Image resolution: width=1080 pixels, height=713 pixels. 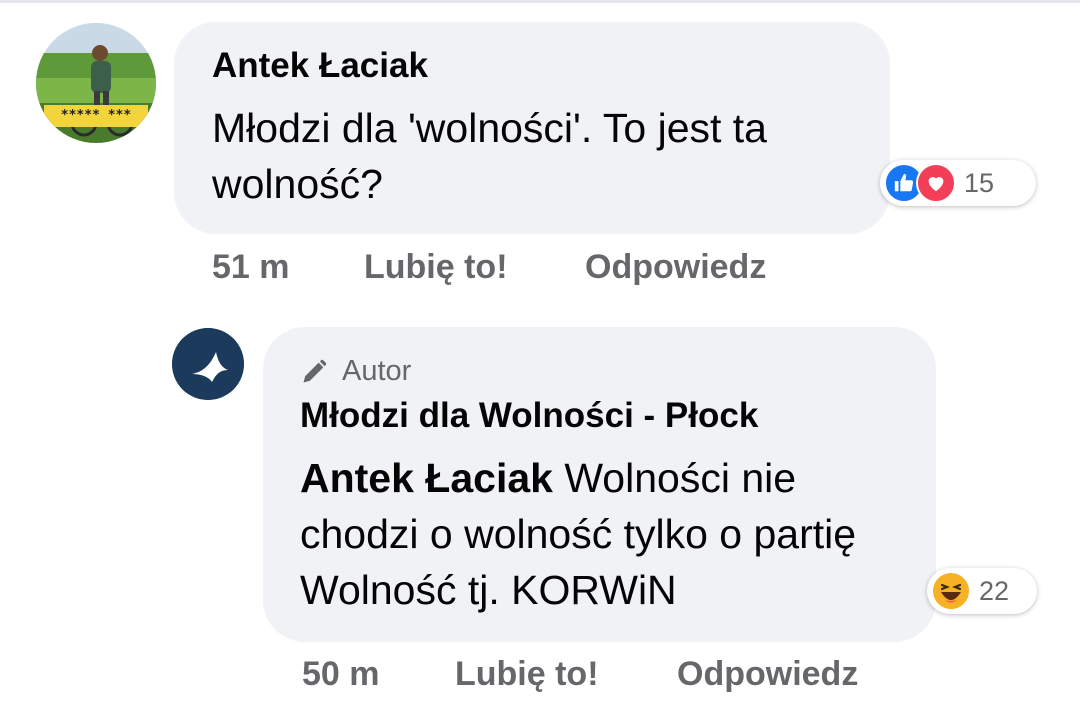 What do you see at coordinates (936, 183) in the screenshot?
I see `love-icon` at bounding box center [936, 183].